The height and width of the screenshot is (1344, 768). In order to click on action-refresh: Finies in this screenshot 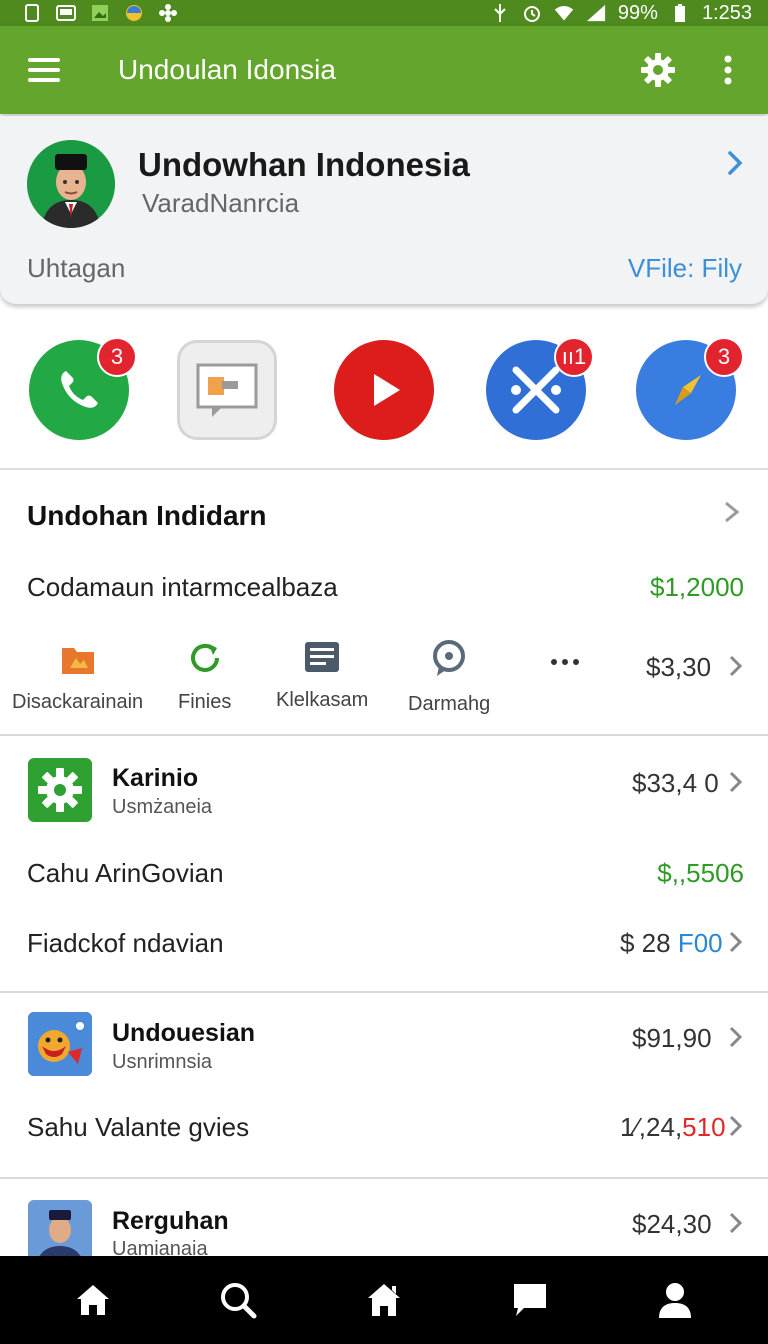, I will do `click(204, 677)`.